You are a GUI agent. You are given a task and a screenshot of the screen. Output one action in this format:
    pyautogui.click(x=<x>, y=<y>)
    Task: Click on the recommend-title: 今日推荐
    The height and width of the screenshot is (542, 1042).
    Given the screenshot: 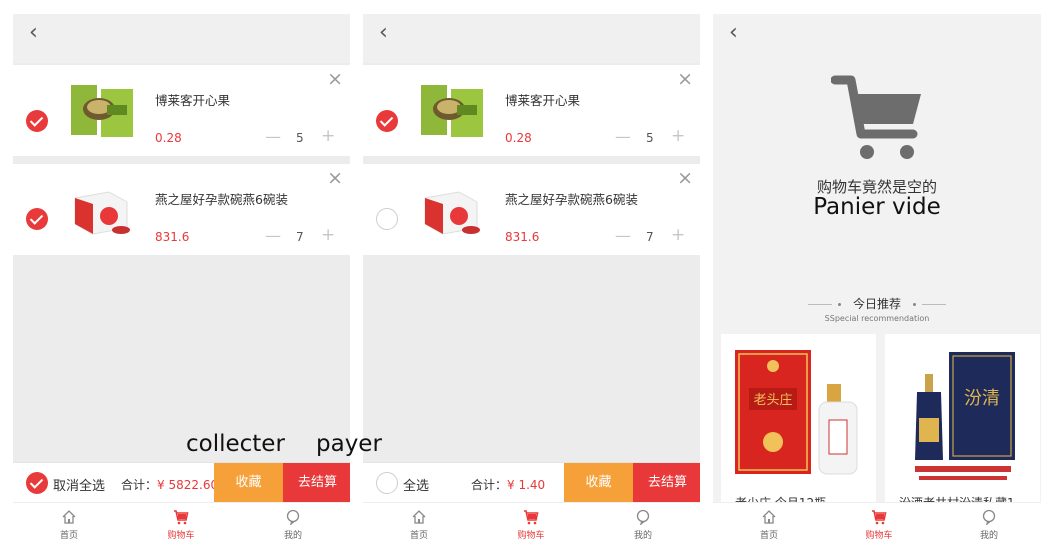 What is the action you would take?
    pyautogui.click(x=877, y=303)
    